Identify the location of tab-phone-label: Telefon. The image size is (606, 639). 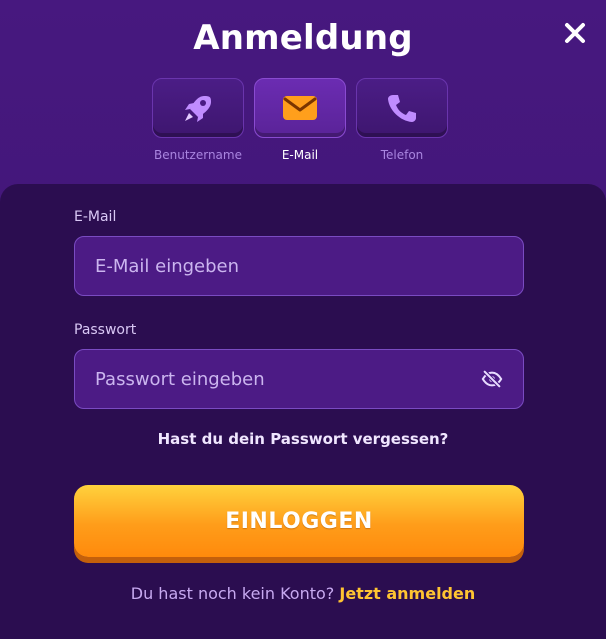
(402, 155).